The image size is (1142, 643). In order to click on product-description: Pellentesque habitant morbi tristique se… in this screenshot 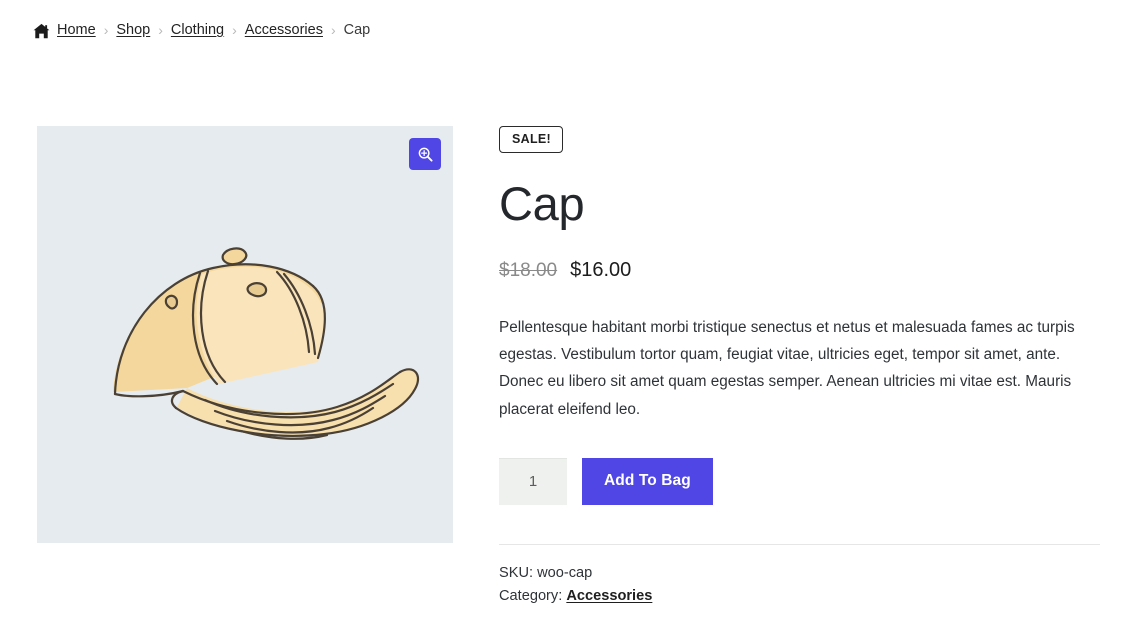, I will do `click(787, 368)`.